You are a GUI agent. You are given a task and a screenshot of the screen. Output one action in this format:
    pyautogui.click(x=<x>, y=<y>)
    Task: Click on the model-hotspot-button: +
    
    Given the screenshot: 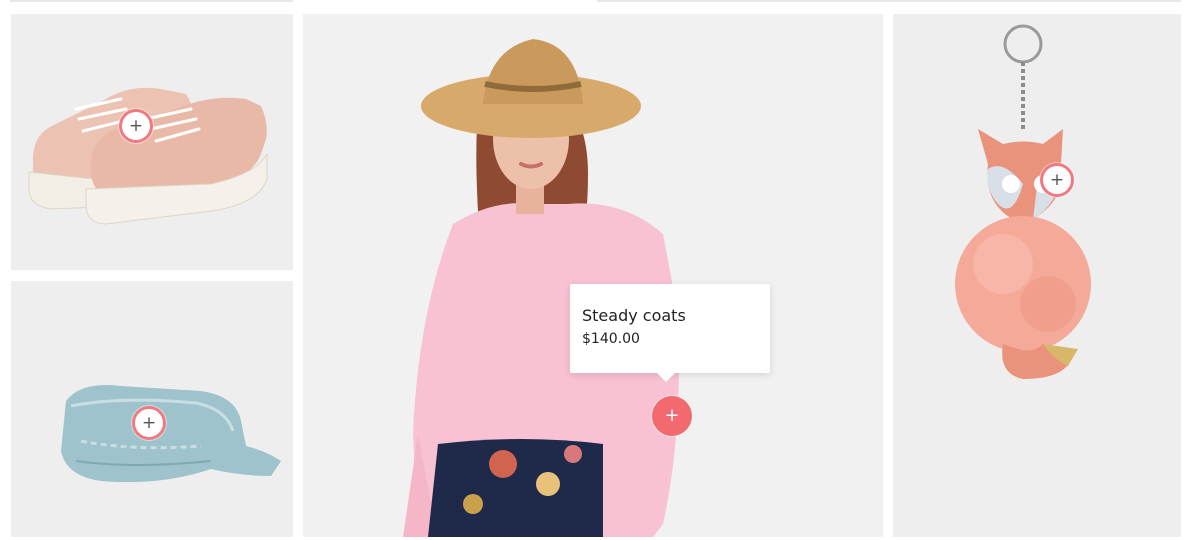 What is the action you would take?
    pyautogui.click(x=672, y=416)
    